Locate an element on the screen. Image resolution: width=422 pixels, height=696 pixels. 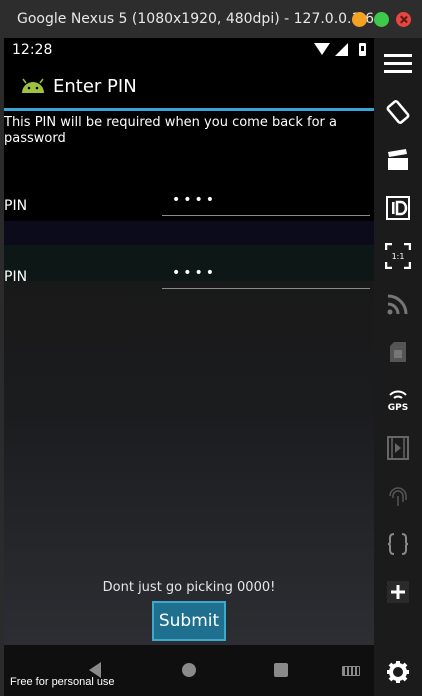
fingerprint-button is located at coordinates (398, 496).